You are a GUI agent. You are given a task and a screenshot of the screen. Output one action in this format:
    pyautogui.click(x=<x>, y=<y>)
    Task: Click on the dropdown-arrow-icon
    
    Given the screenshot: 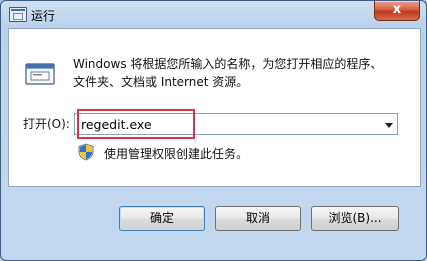 What is the action you would take?
    pyautogui.click(x=389, y=125)
    